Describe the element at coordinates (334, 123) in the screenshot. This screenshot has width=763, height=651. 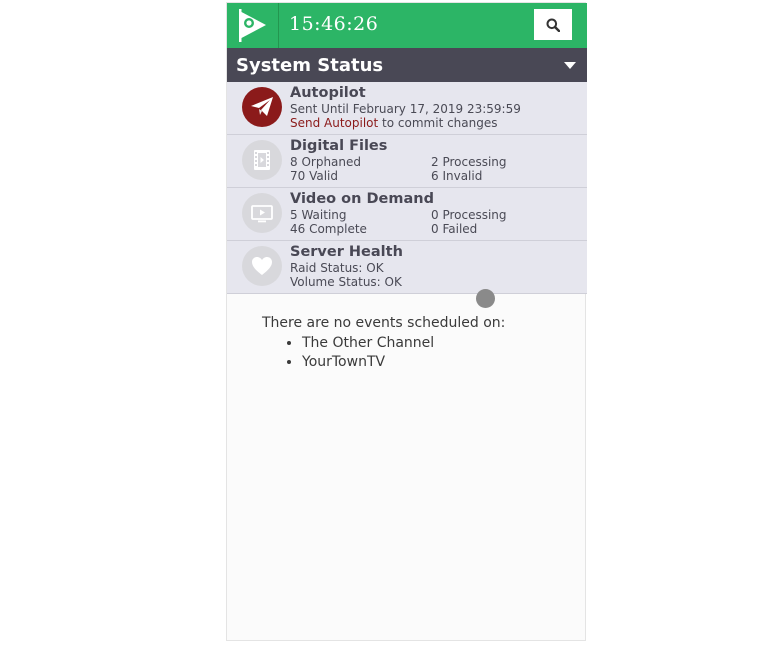
I see `send-autopilot-link: Send Autopilot` at that location.